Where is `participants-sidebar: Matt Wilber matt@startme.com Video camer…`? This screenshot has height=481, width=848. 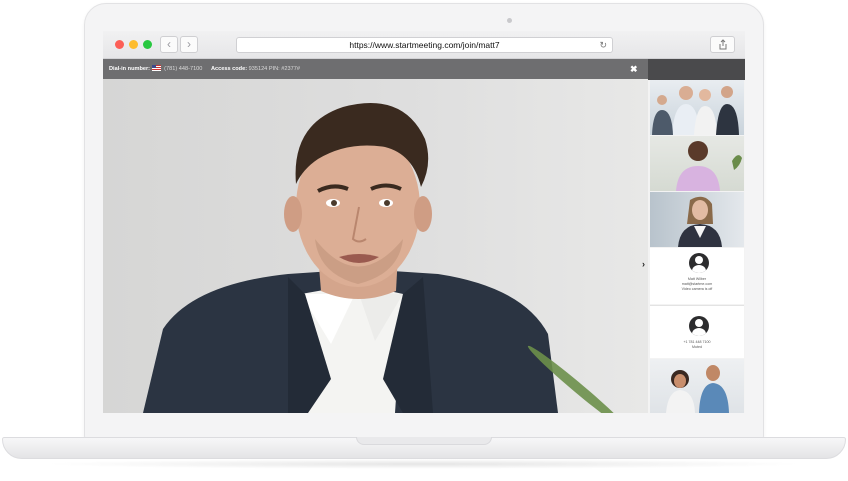
participants-sidebar: Matt Wilber matt@startme.com Video camer… is located at coordinates (696, 246).